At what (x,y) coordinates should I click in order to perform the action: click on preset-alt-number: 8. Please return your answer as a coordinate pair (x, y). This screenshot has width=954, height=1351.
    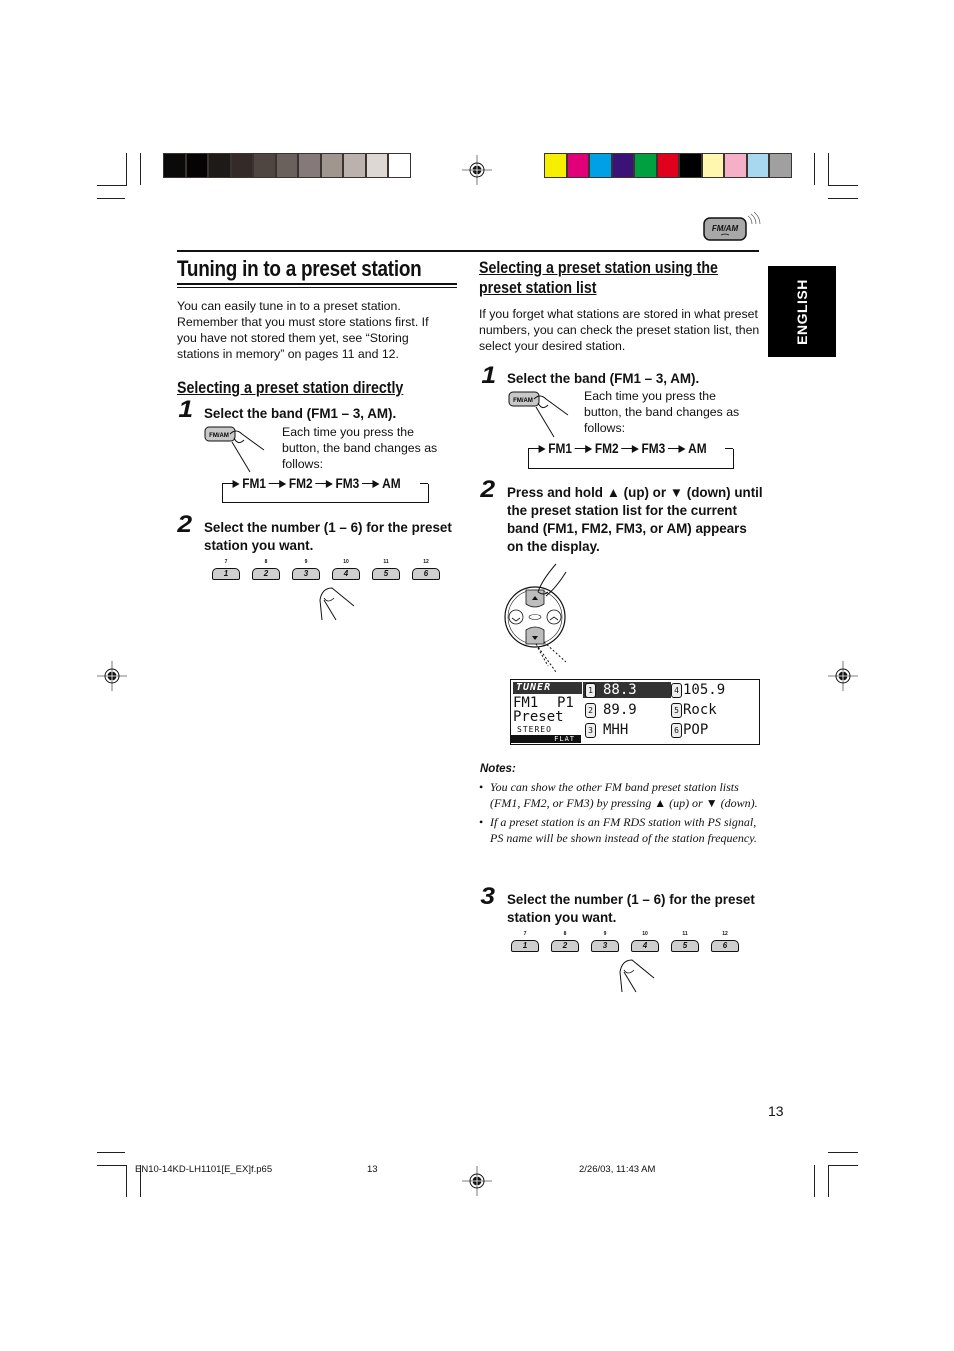
    Looking at the image, I should click on (266, 562).